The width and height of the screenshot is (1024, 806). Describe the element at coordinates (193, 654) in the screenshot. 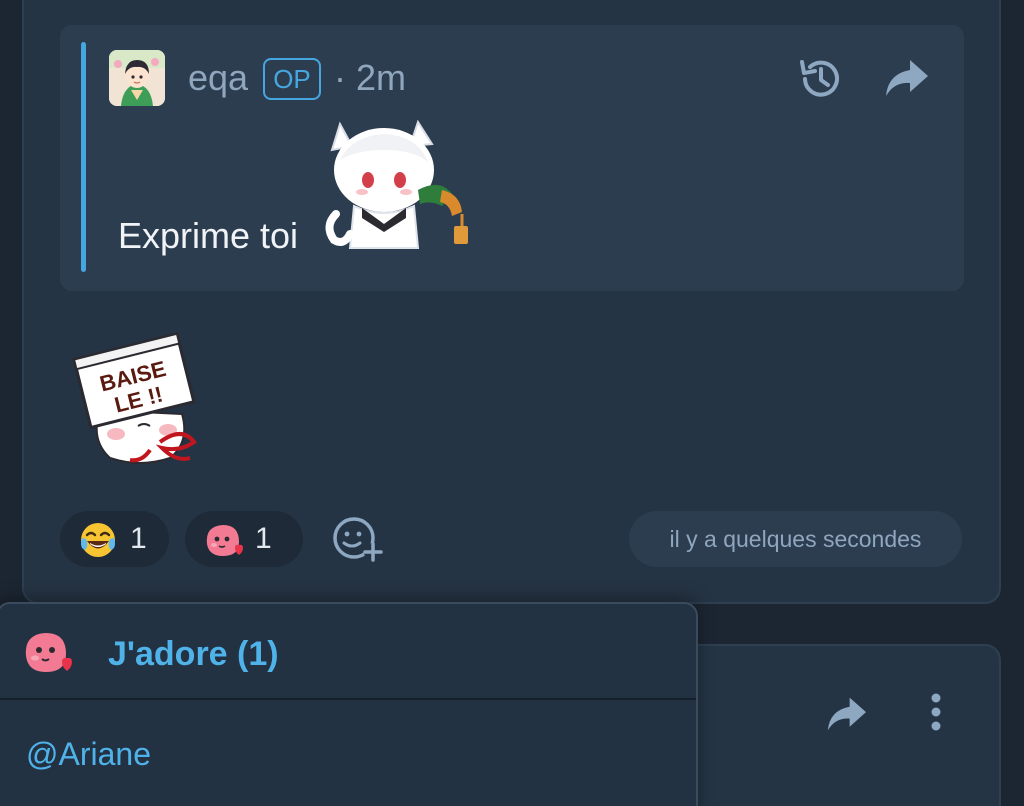

I see `popover-title: J'adore (1)` at that location.